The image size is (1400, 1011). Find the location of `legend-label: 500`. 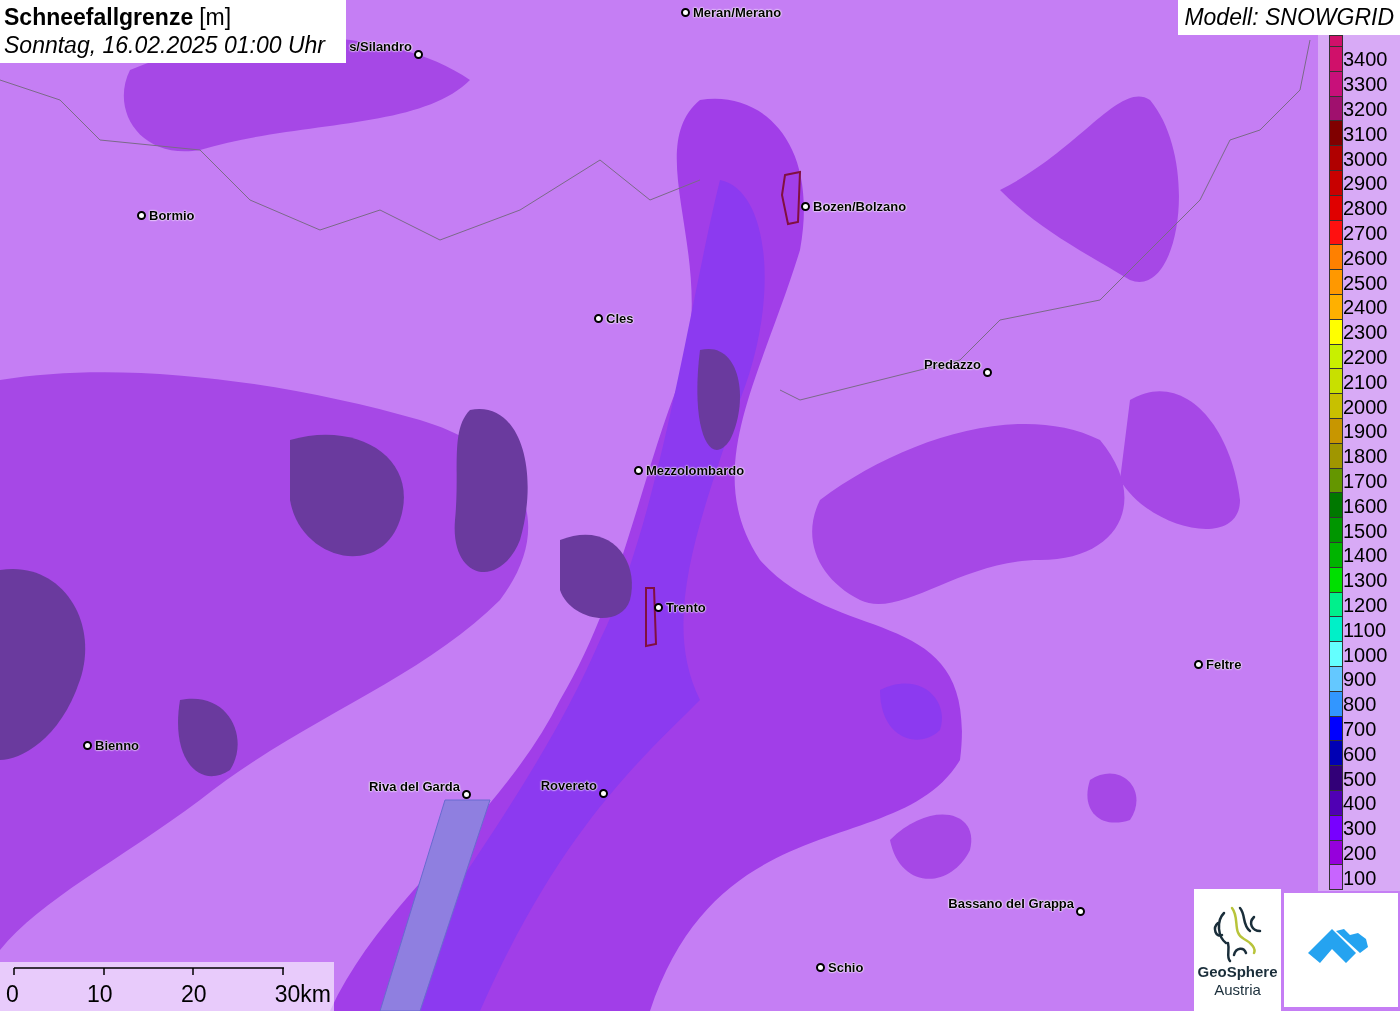

legend-label: 500 is located at coordinates (1360, 778).